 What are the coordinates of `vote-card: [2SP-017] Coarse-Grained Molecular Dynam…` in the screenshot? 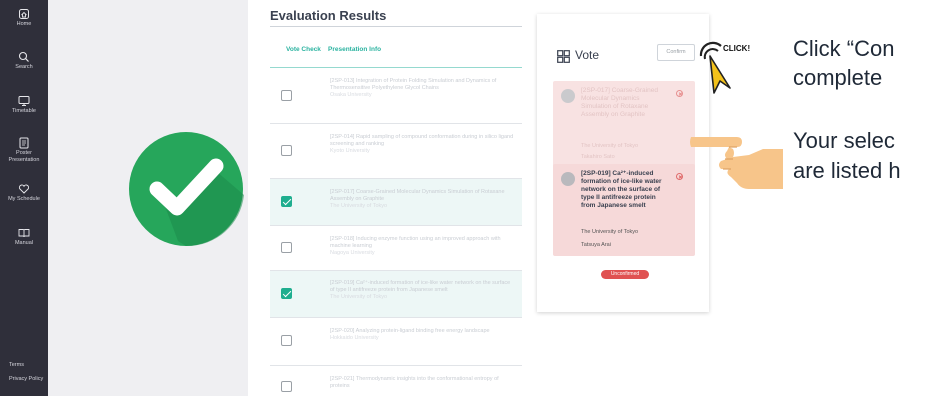 It's located at (624, 124).